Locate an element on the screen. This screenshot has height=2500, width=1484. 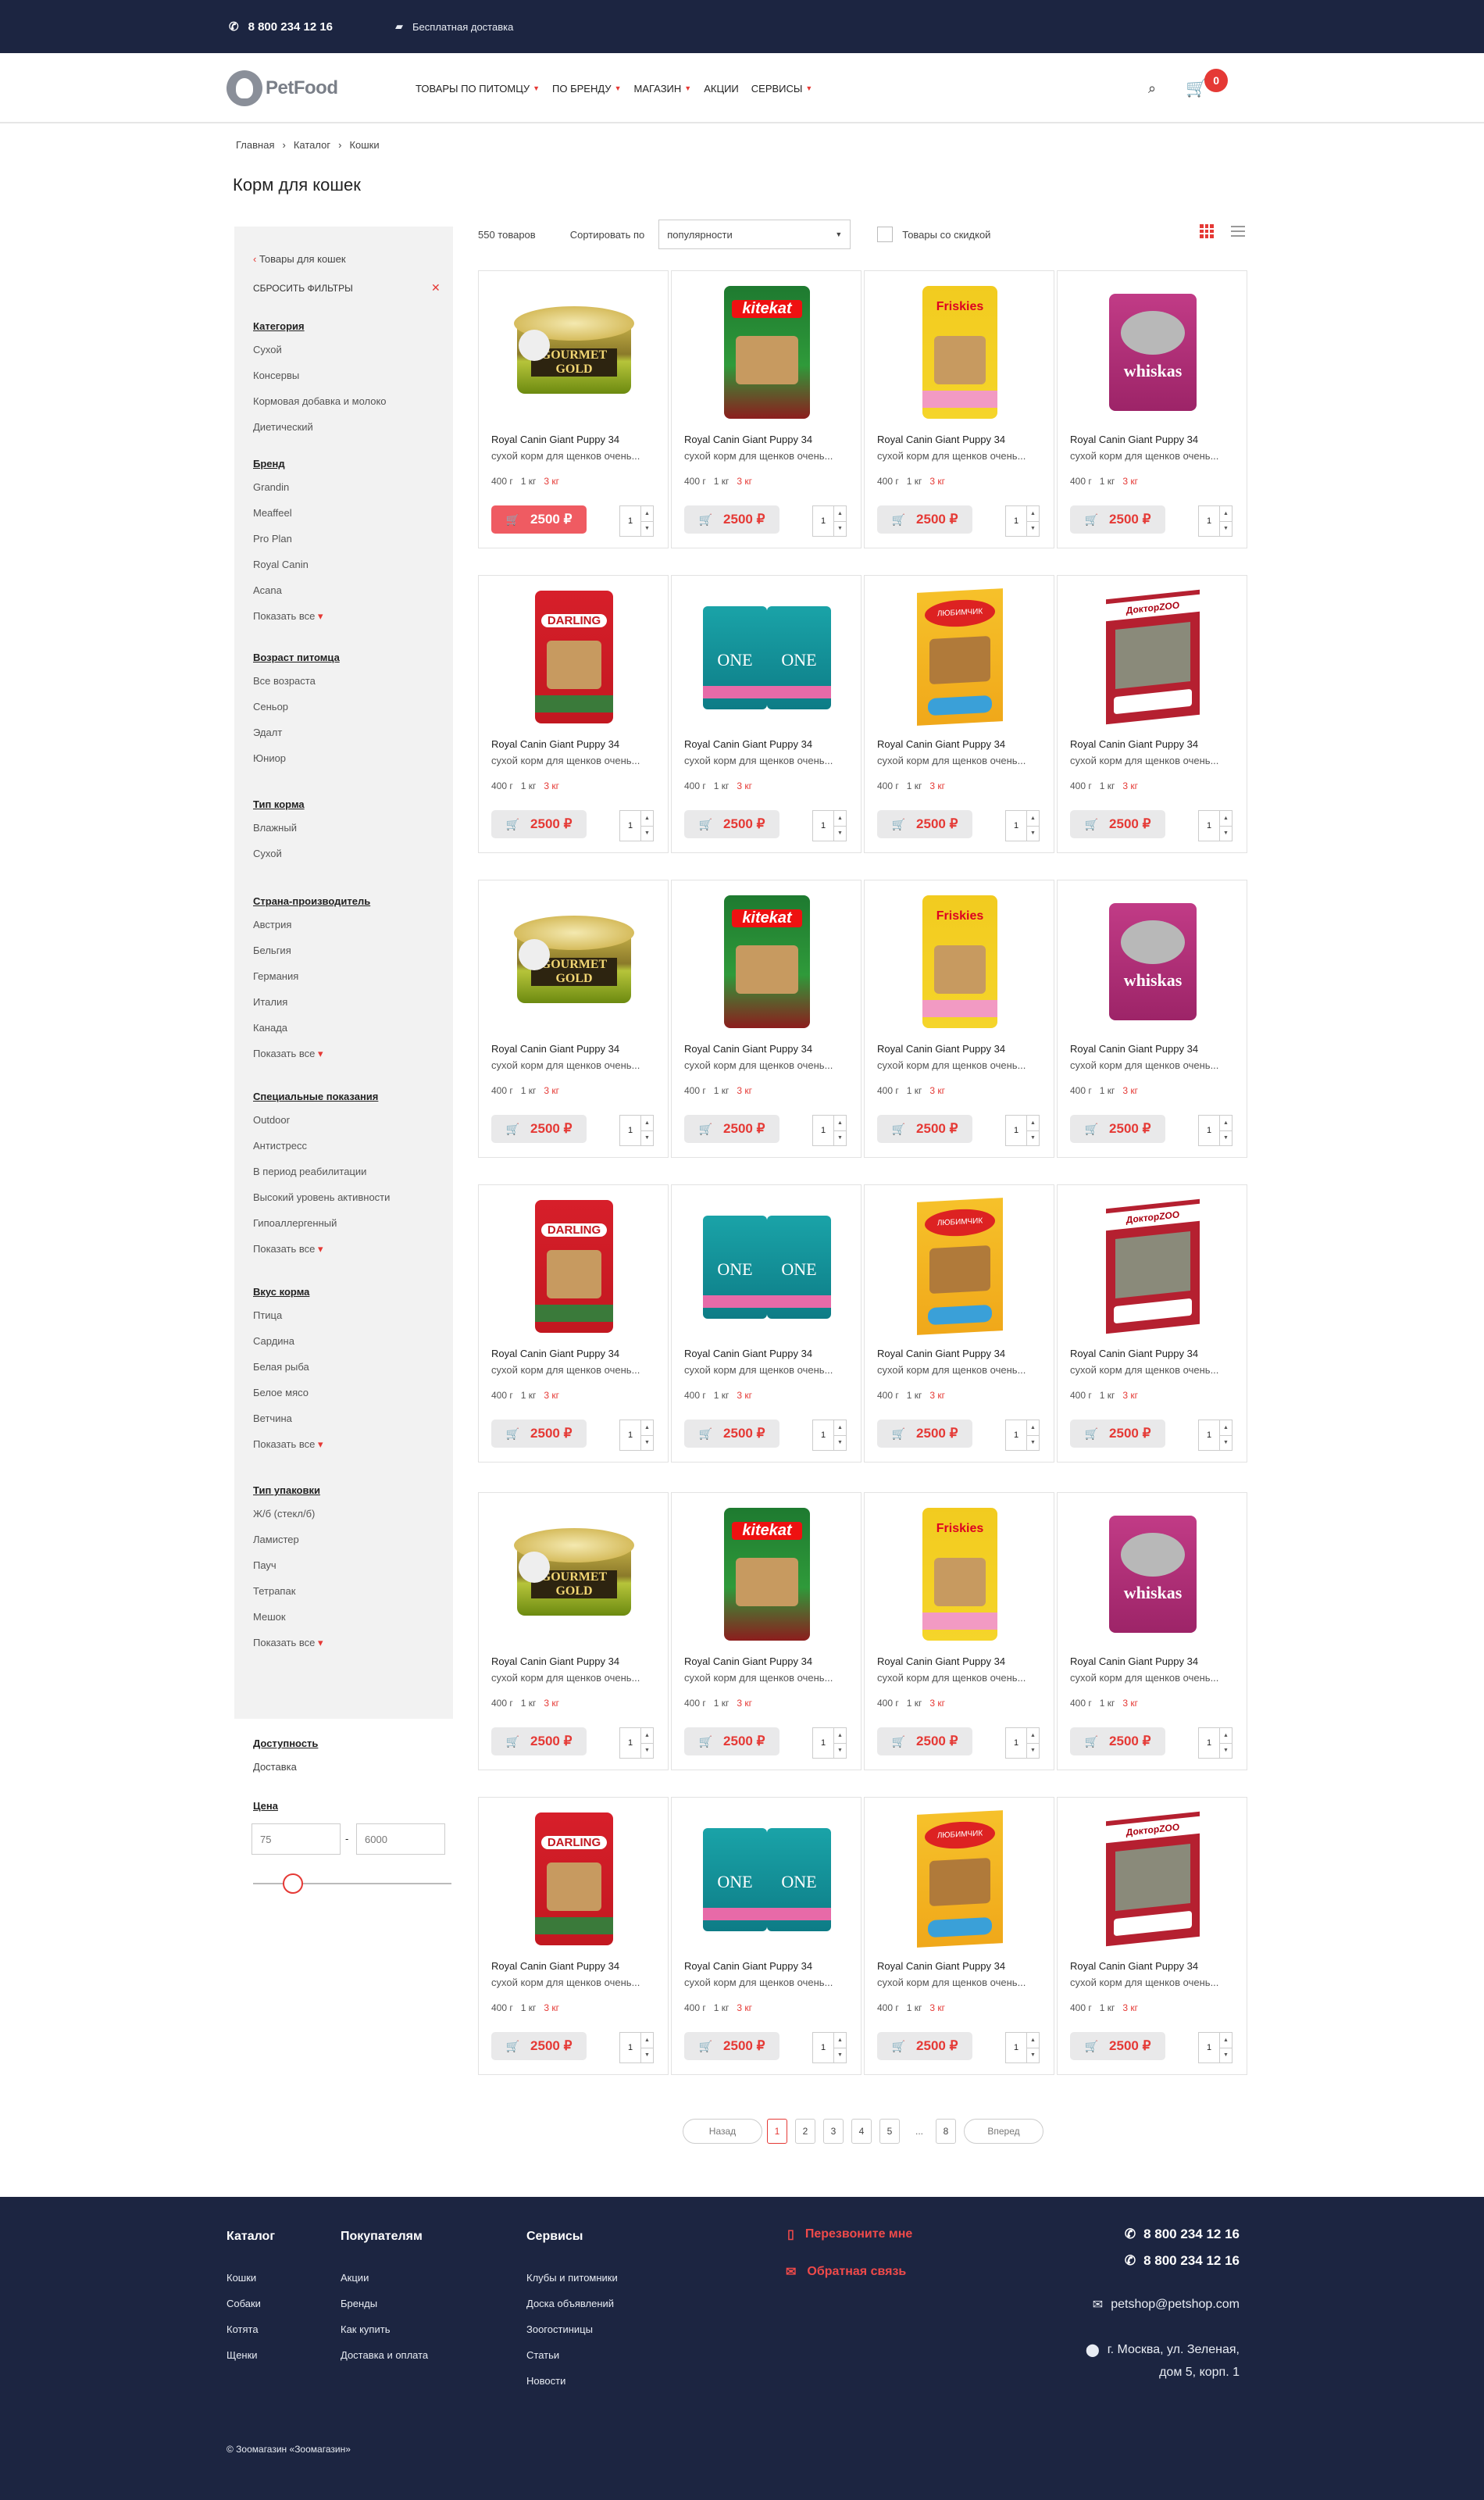
filter-group-title: Тип упаковки is located at coordinates (286, 1490).